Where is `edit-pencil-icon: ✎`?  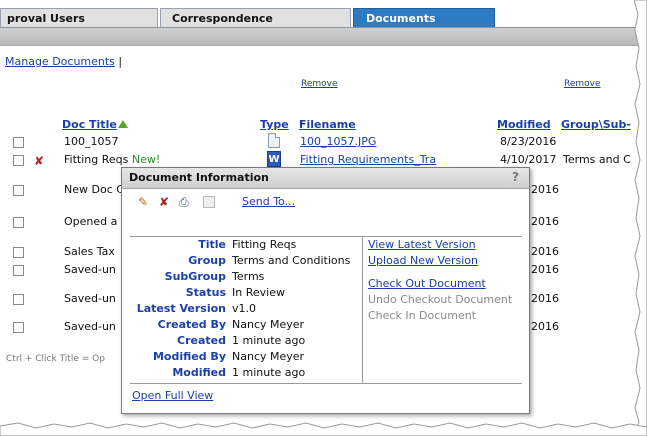 edit-pencil-icon: ✎ is located at coordinates (143, 202).